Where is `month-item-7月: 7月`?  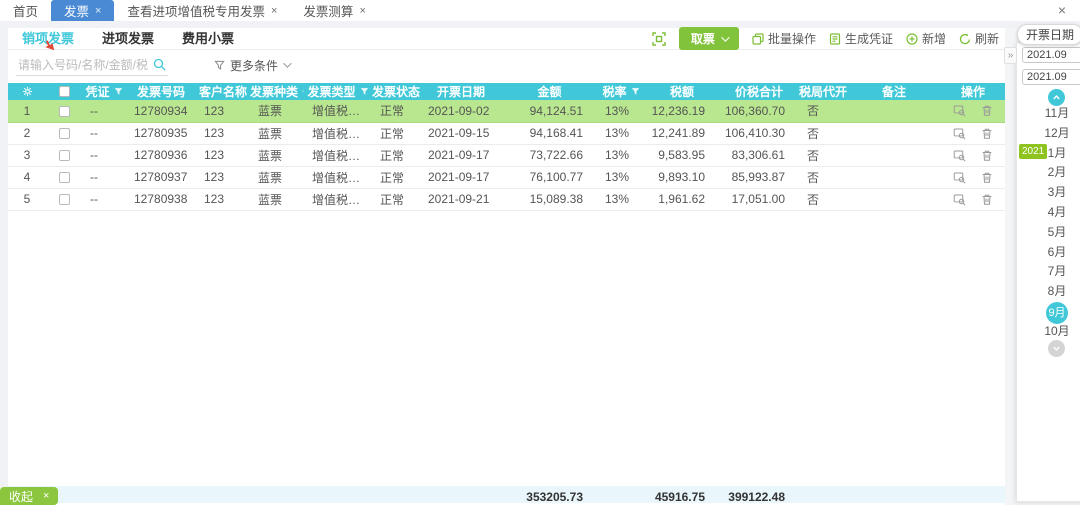
month-item-7月: 7月 is located at coordinates (1048, 271).